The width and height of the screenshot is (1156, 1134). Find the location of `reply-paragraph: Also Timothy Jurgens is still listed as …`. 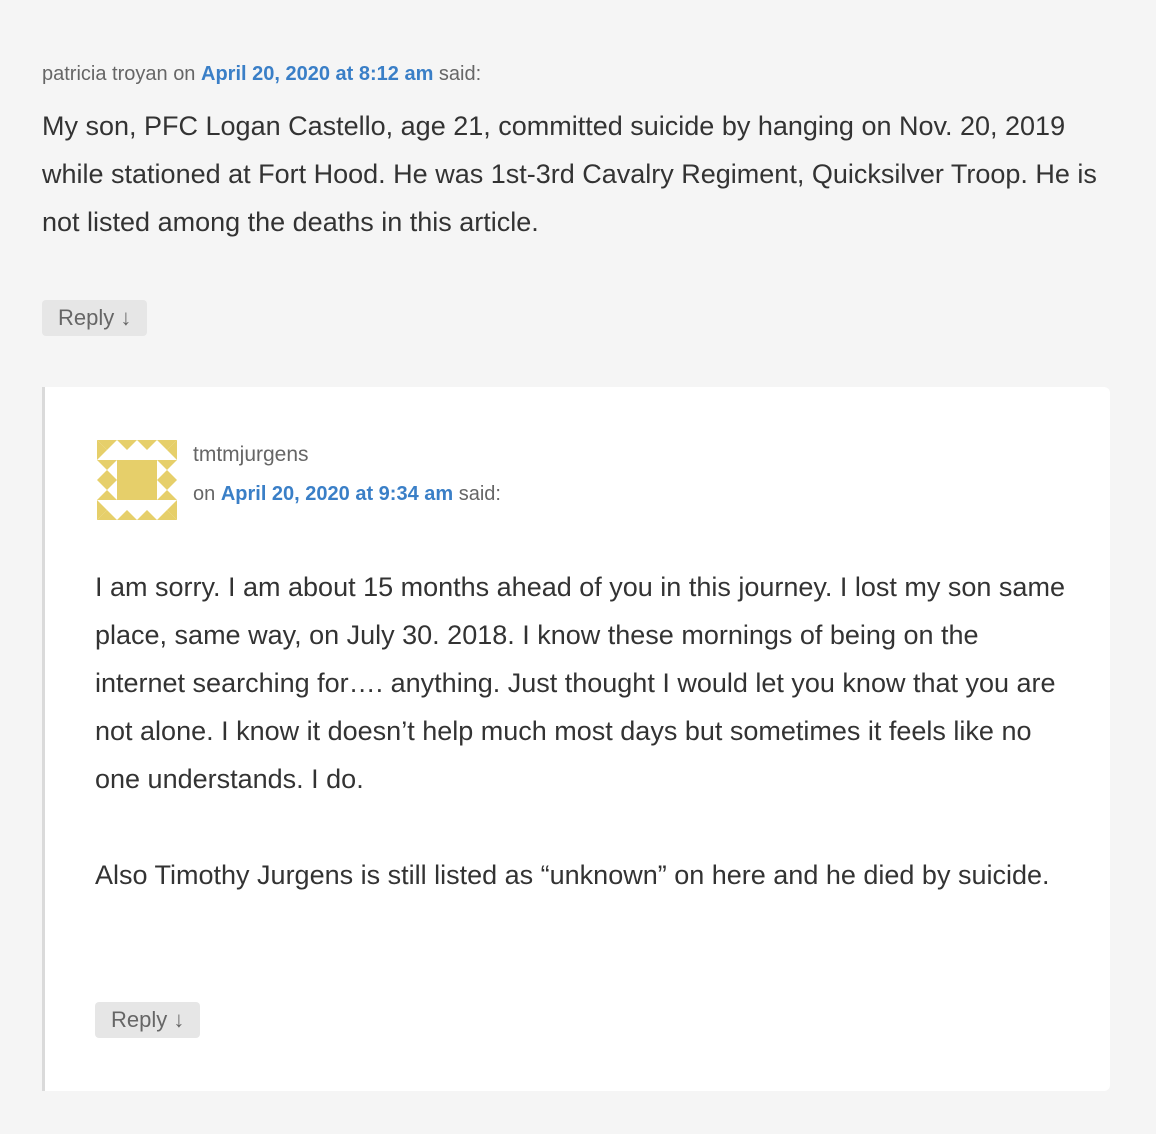

reply-paragraph: Also Timothy Jurgens is still listed as … is located at coordinates (572, 875).